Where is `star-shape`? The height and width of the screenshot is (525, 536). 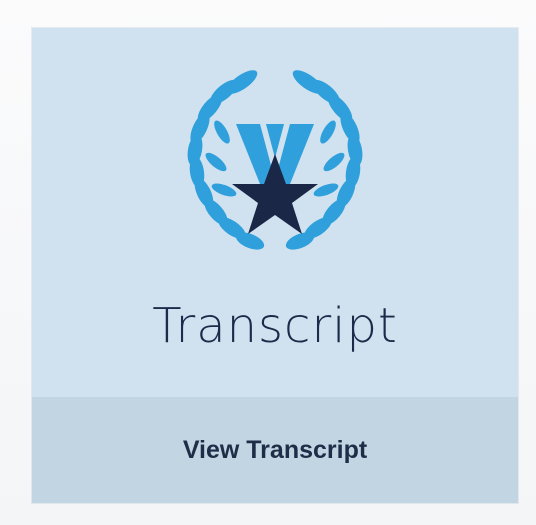
star-shape is located at coordinates (275, 194).